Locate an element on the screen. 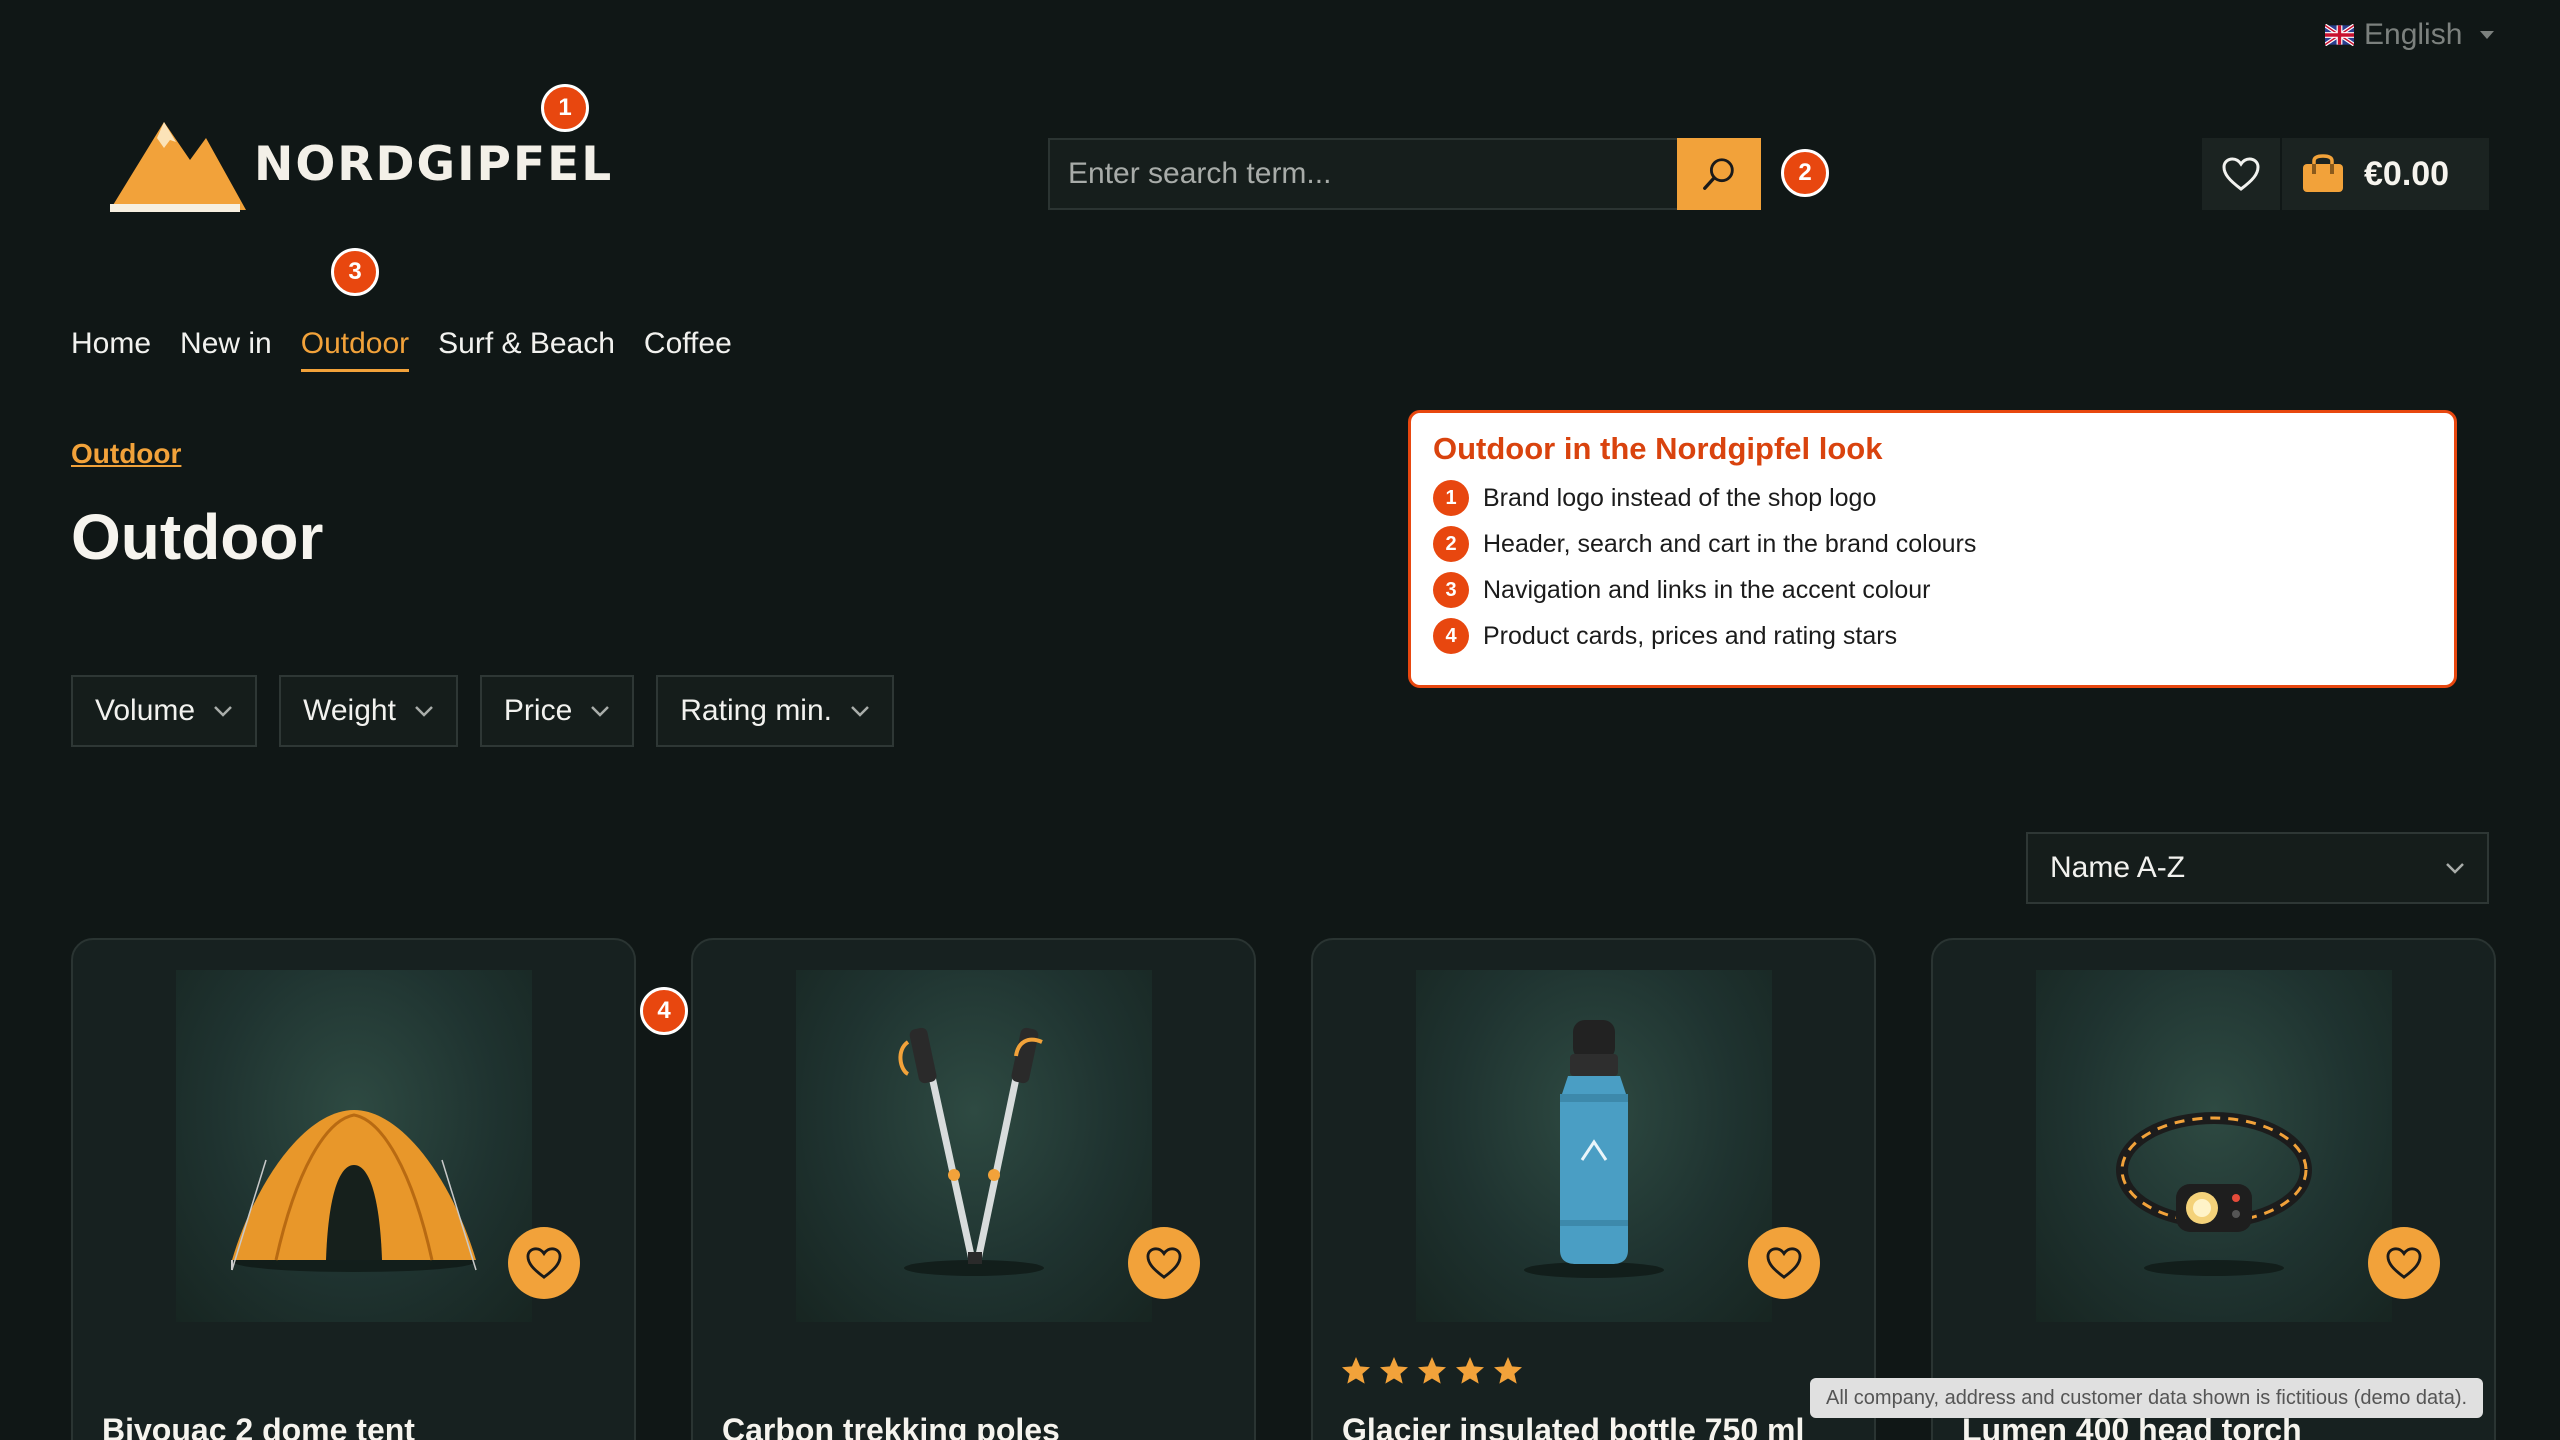  sort-label: Name A-Z is located at coordinates (2118, 867).